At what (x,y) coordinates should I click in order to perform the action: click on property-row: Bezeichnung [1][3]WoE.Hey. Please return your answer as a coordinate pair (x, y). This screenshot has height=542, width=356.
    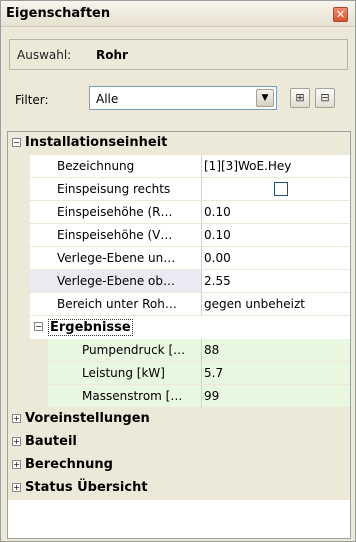
    Looking at the image, I should click on (179, 166).